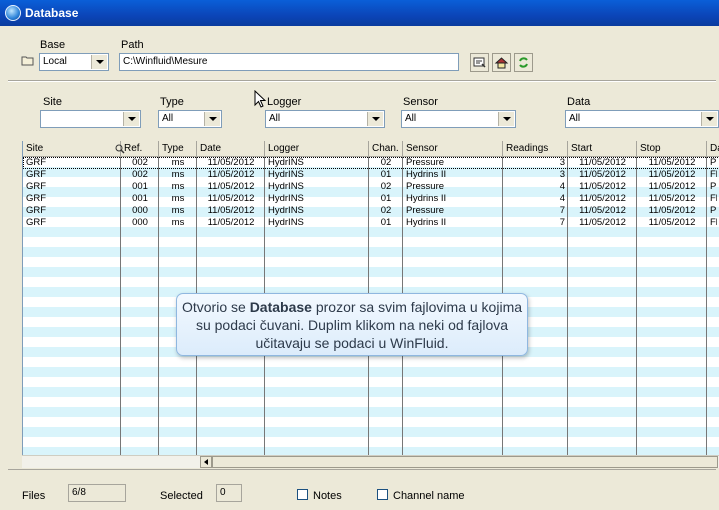 The image size is (719, 510). I want to click on refresh-button, so click(523, 62).